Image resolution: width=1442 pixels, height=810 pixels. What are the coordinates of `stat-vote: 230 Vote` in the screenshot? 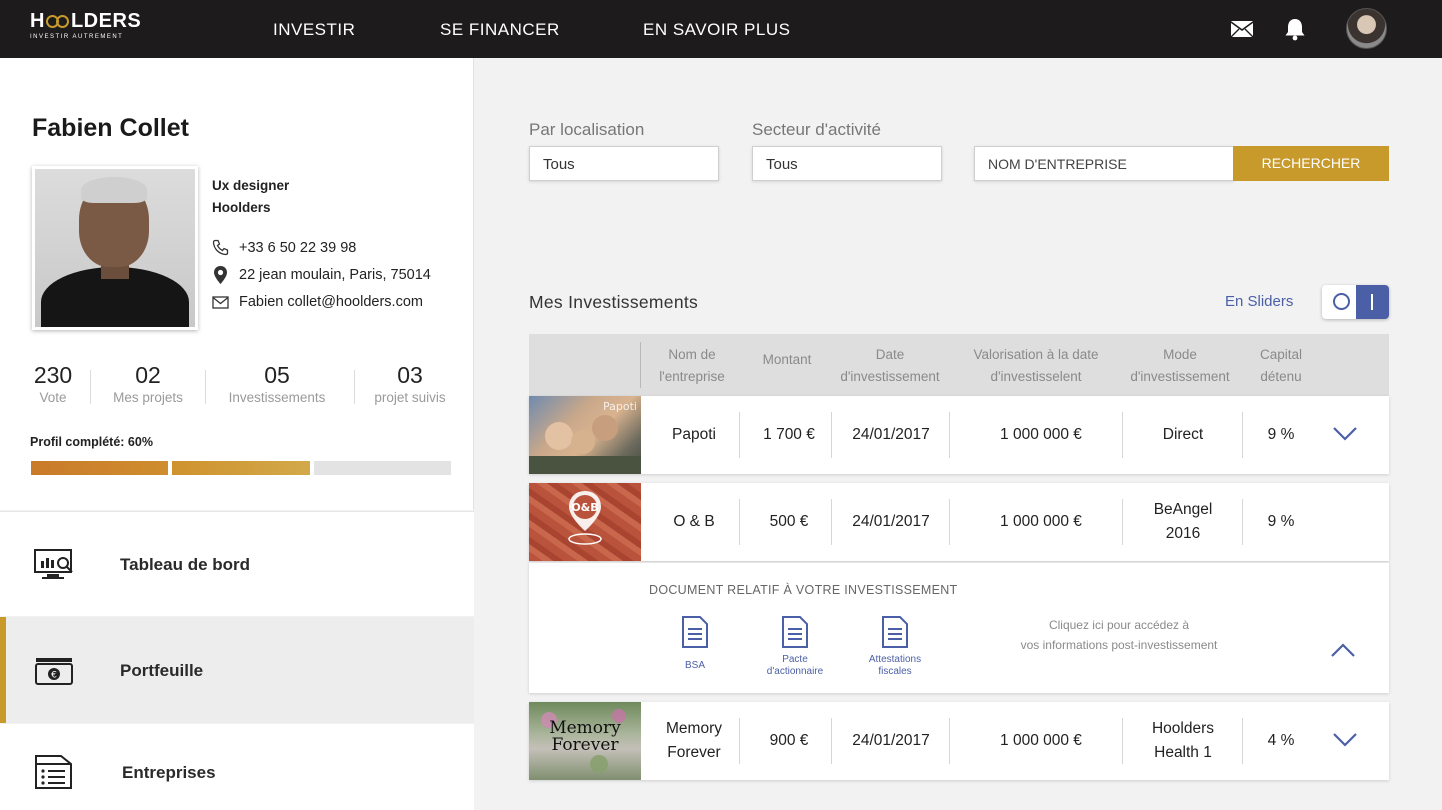 It's located at (53, 383).